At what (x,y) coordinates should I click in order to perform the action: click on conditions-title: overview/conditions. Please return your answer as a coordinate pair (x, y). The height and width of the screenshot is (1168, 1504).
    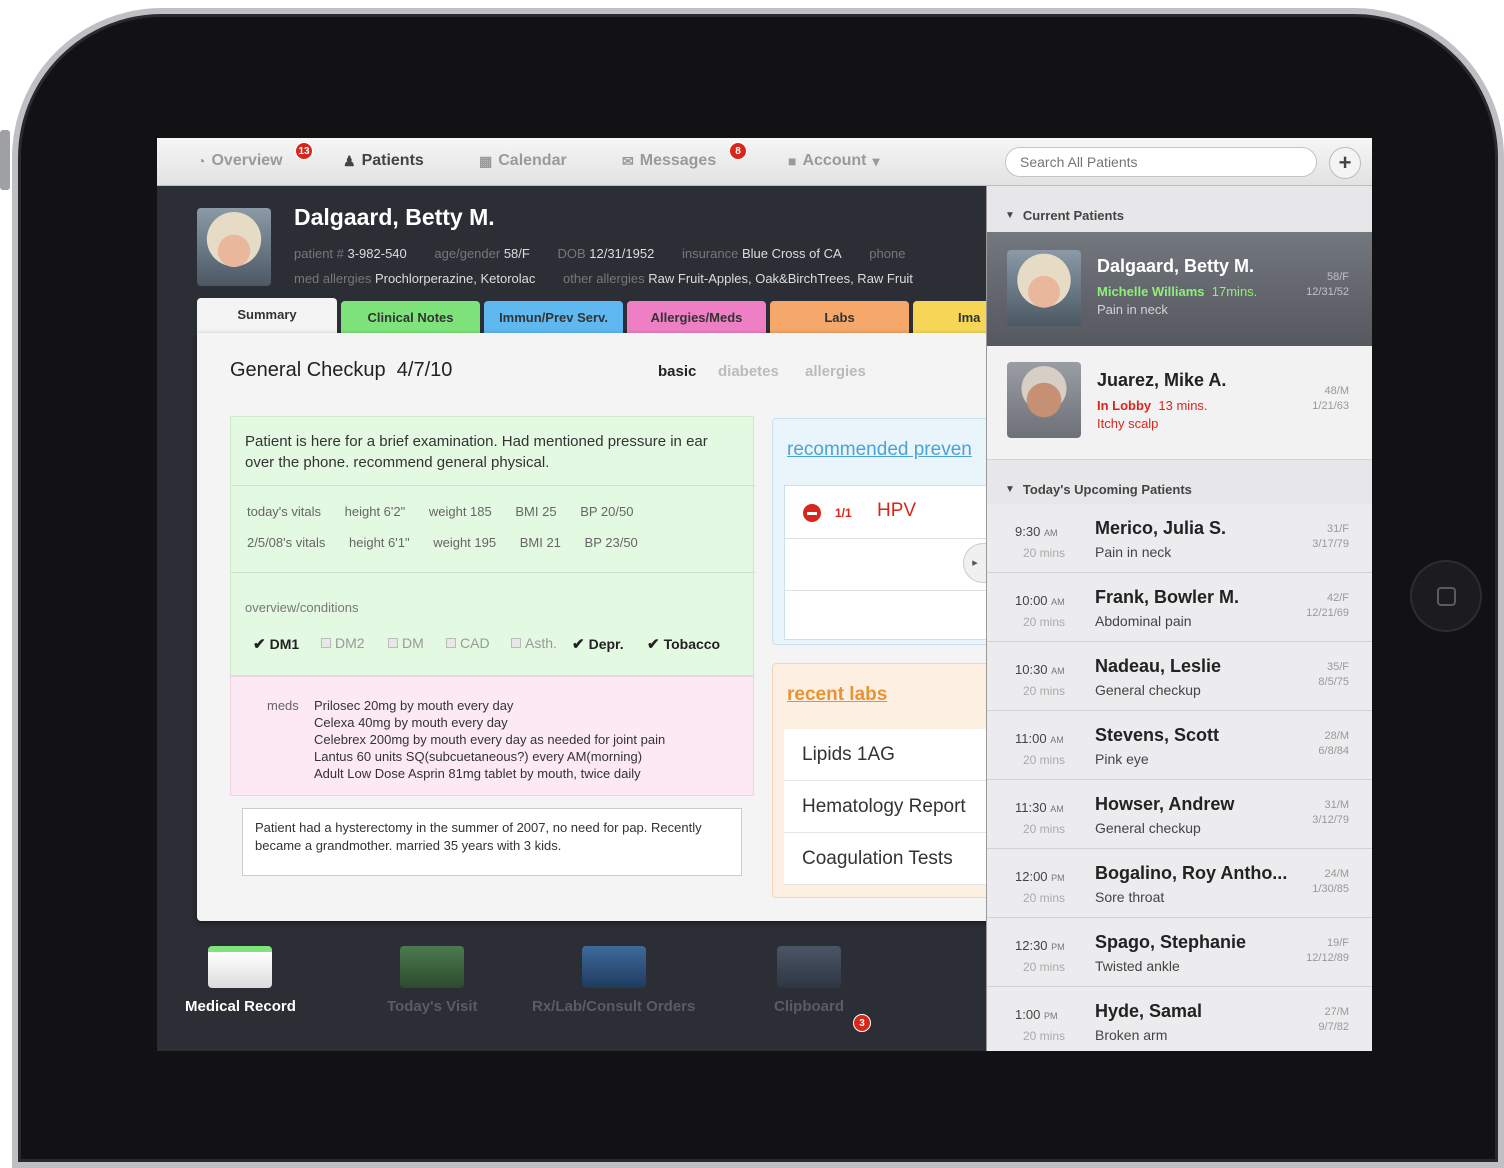
    Looking at the image, I should click on (302, 607).